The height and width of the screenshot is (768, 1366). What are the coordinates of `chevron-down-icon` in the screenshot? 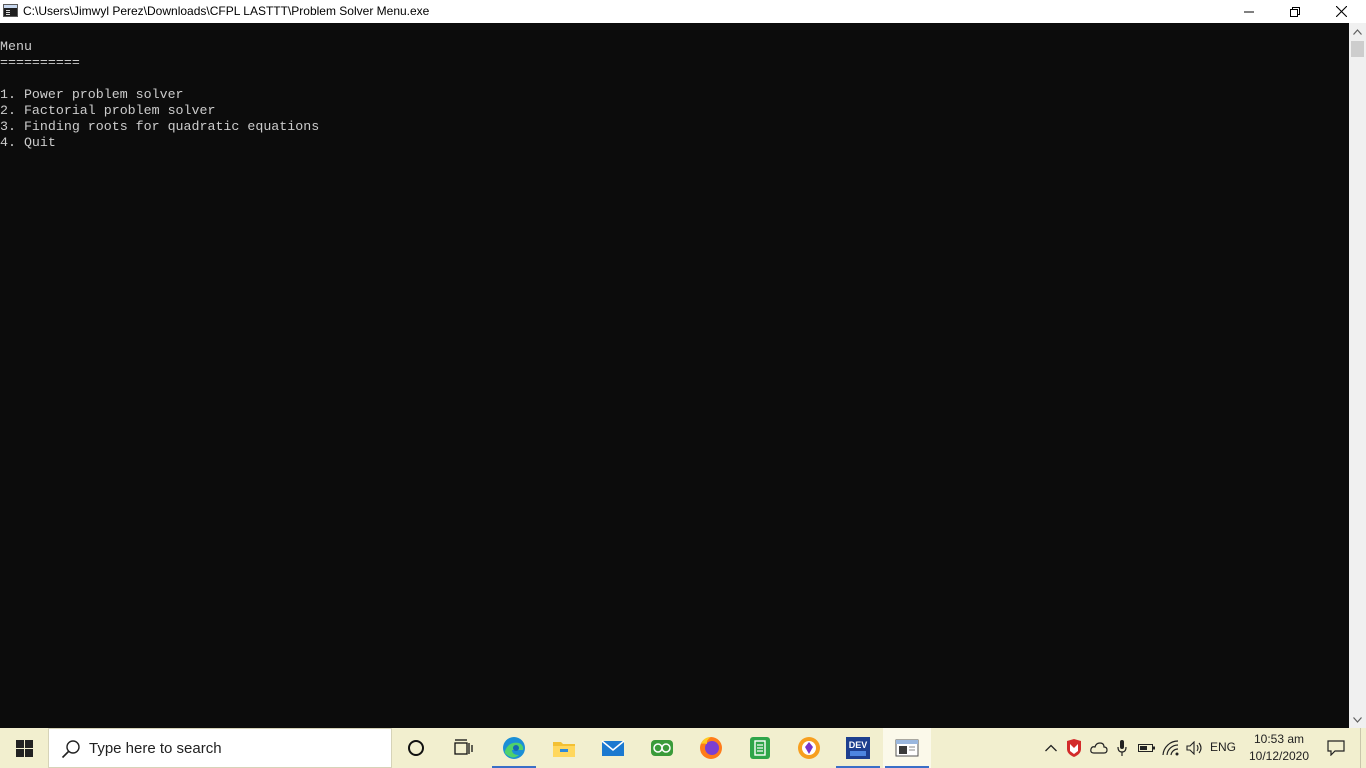 It's located at (1357, 719).